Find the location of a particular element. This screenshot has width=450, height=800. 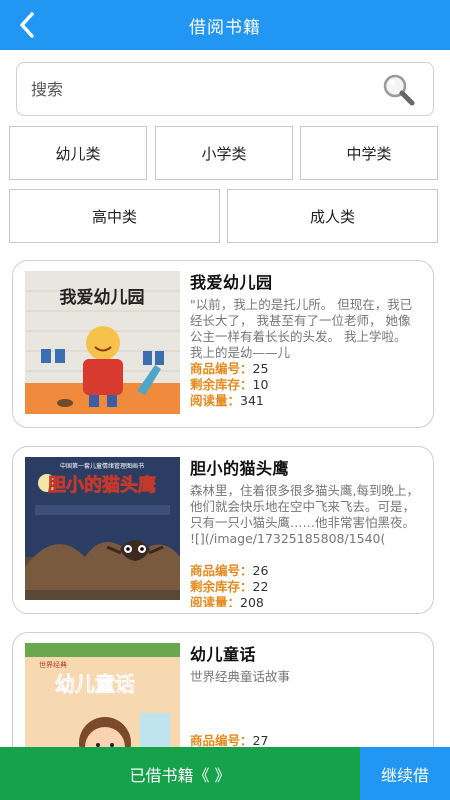

cover-title: 我爱幼儿园 is located at coordinates (102, 297).